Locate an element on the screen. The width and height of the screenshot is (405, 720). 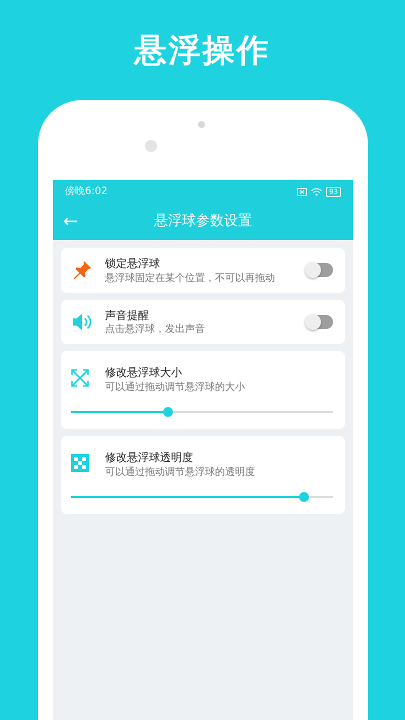
setting-title: 修改悬浮球透明度 is located at coordinates (149, 458).